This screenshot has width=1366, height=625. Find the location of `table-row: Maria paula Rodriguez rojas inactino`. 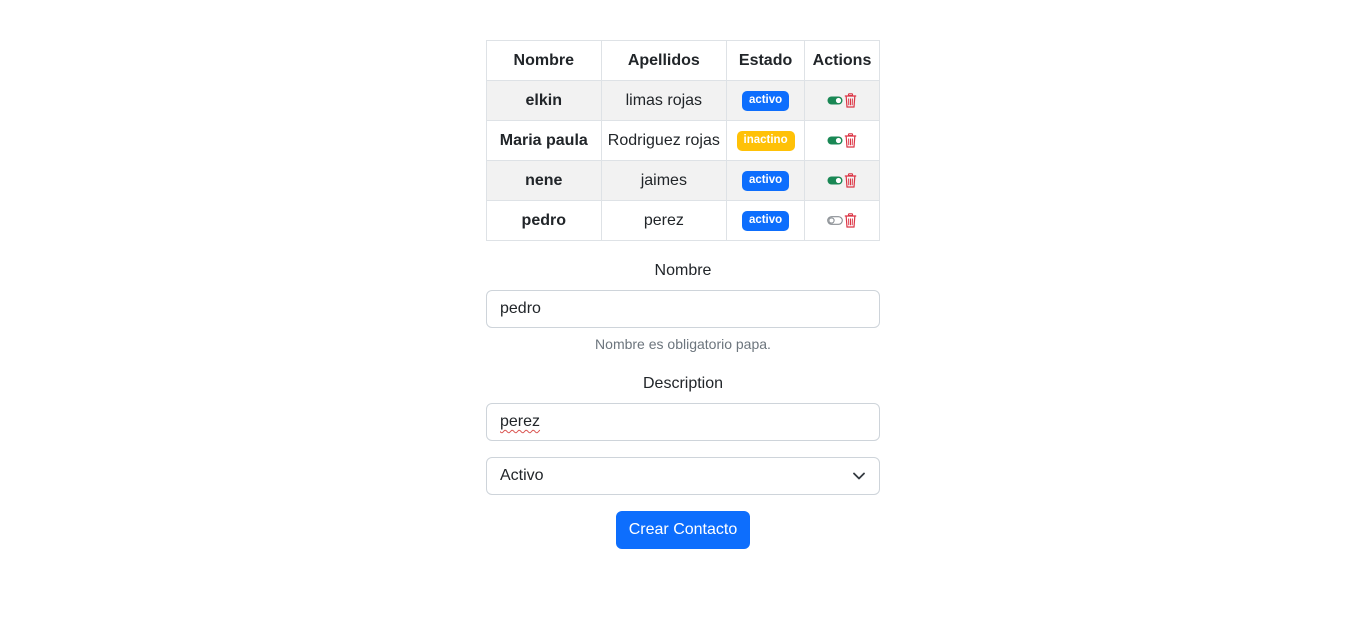

table-row: Maria paula Rodriguez rojas inactino is located at coordinates (683, 140).